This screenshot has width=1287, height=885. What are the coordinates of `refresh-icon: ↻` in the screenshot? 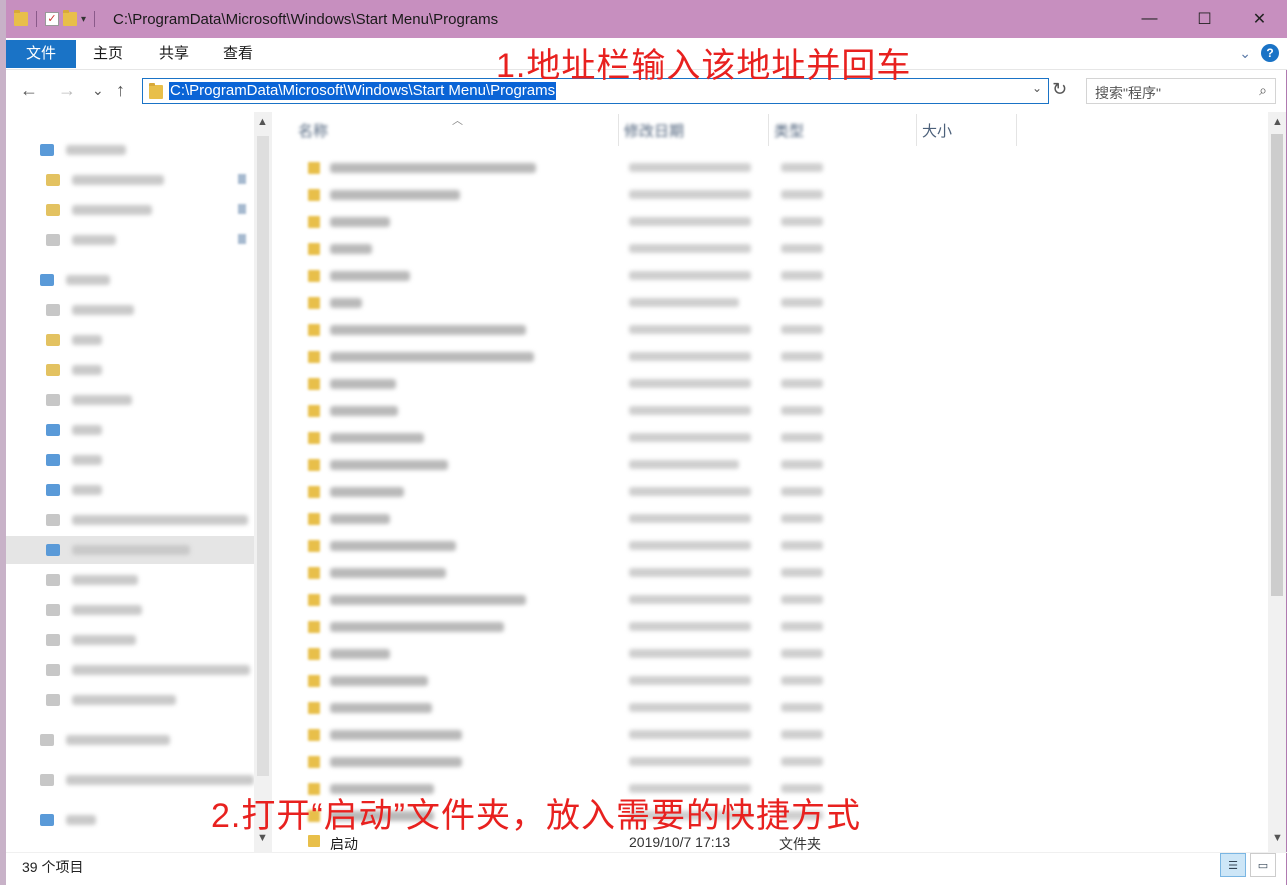 It's located at (1059, 89).